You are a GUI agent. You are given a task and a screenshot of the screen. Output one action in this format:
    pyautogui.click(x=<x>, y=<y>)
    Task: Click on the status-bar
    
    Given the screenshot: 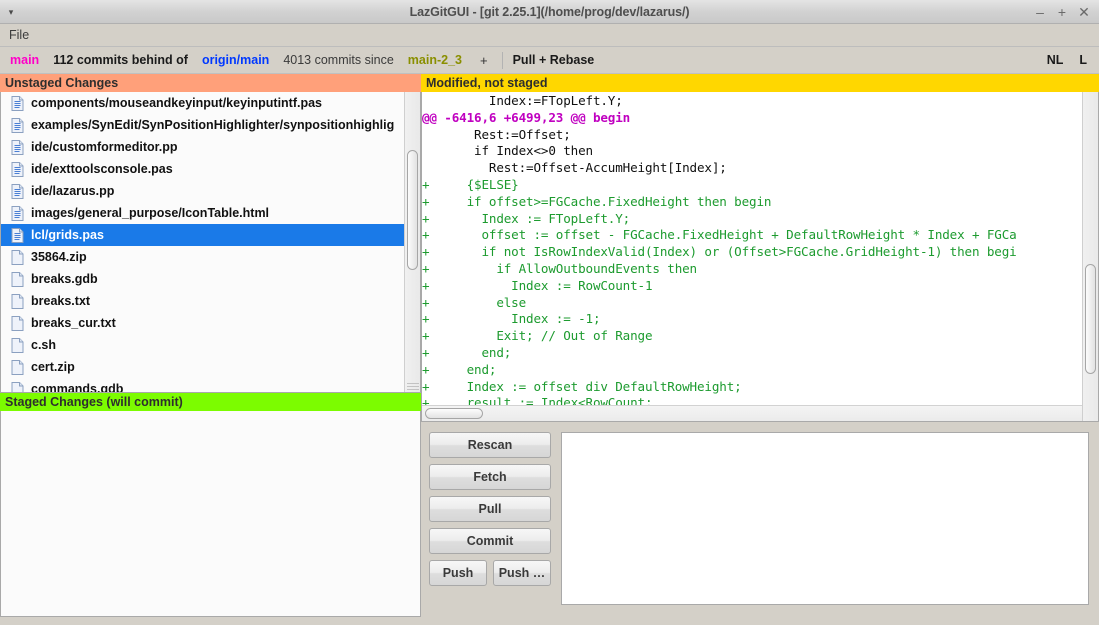 What is the action you would take?
    pyautogui.click(x=549, y=621)
    